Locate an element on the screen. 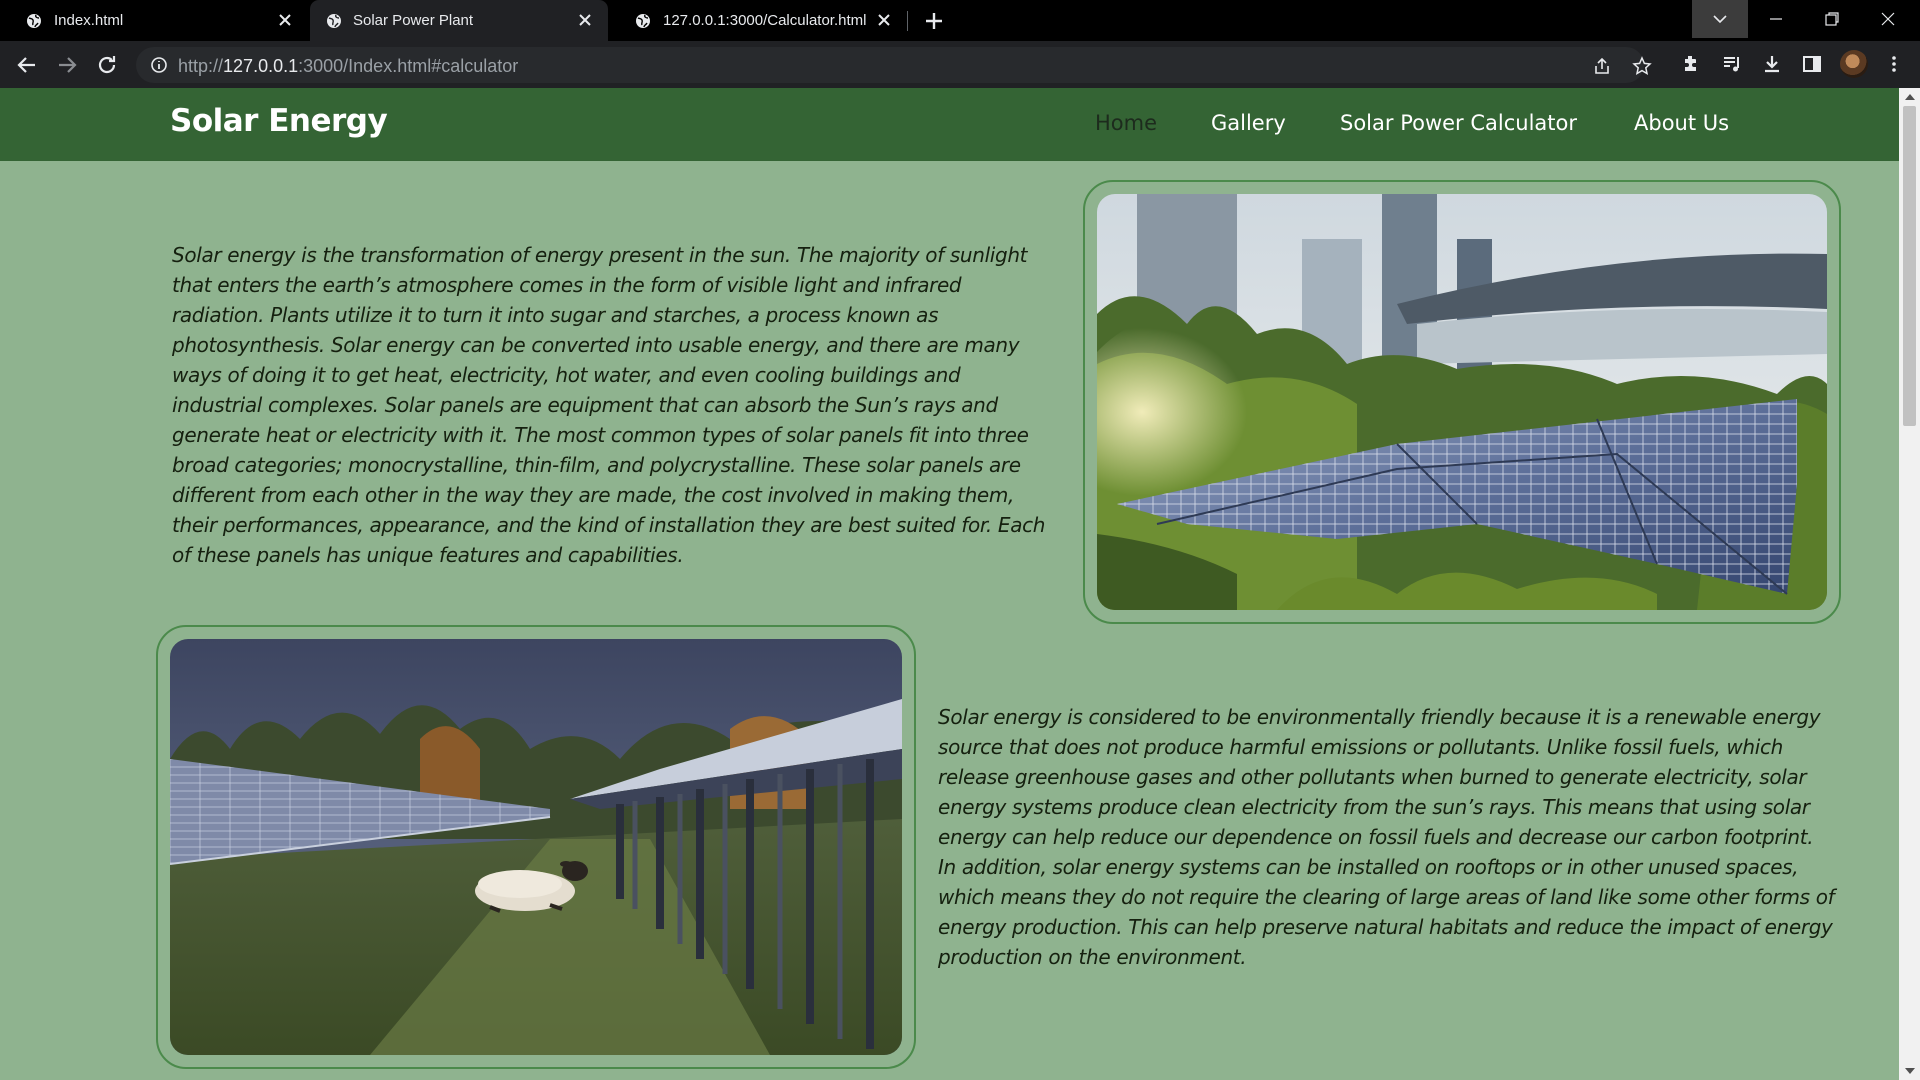  url-path: :3000/Index.html#calculator is located at coordinates (408, 66).